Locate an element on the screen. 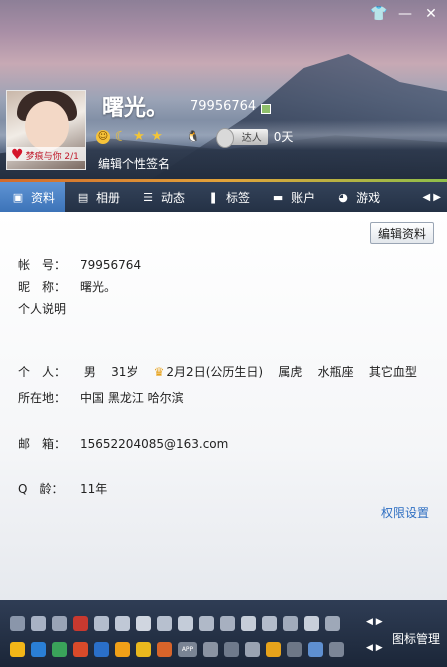 The height and width of the screenshot is (667, 447). gender: 男 is located at coordinates (89, 372).